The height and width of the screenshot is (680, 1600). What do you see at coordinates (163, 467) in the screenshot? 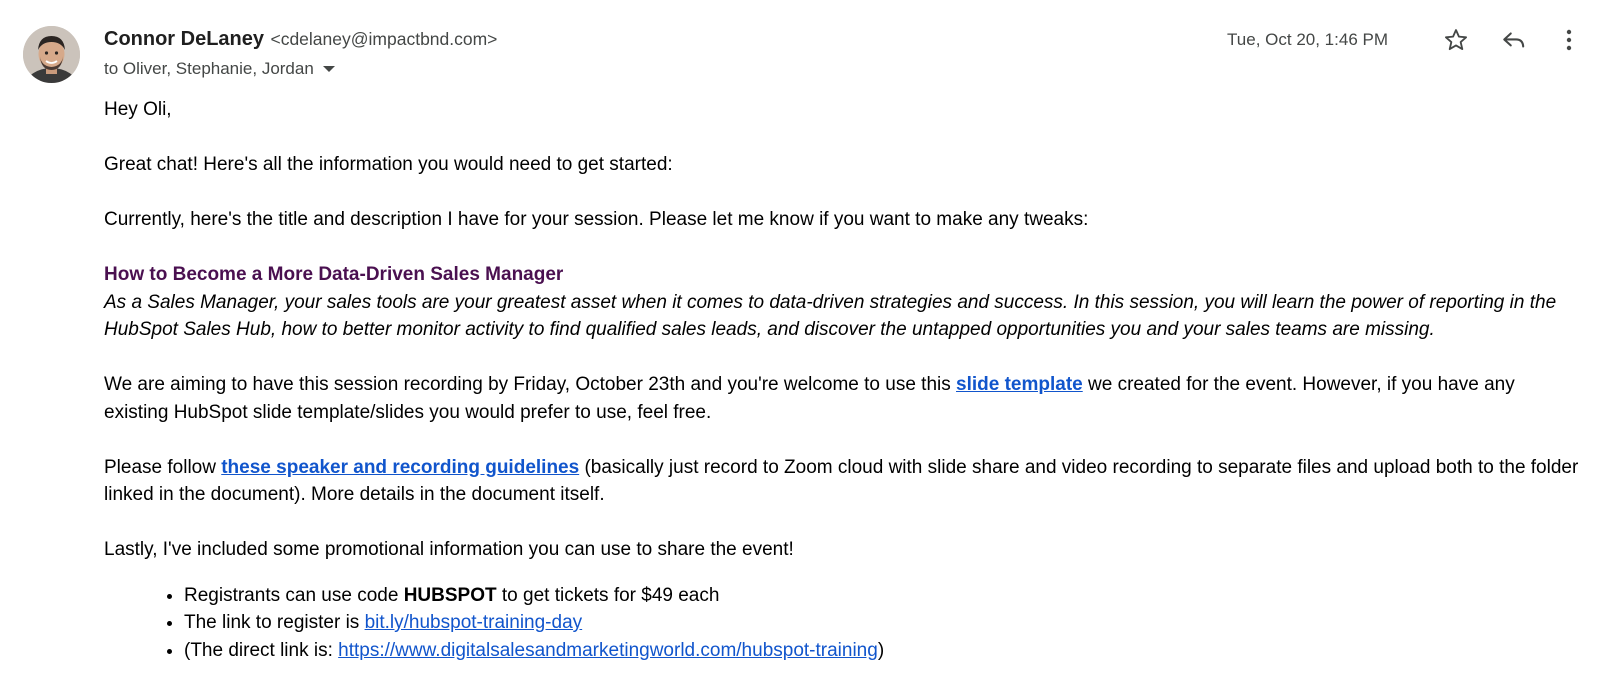
I see `follow-text-pre: Please follow` at bounding box center [163, 467].